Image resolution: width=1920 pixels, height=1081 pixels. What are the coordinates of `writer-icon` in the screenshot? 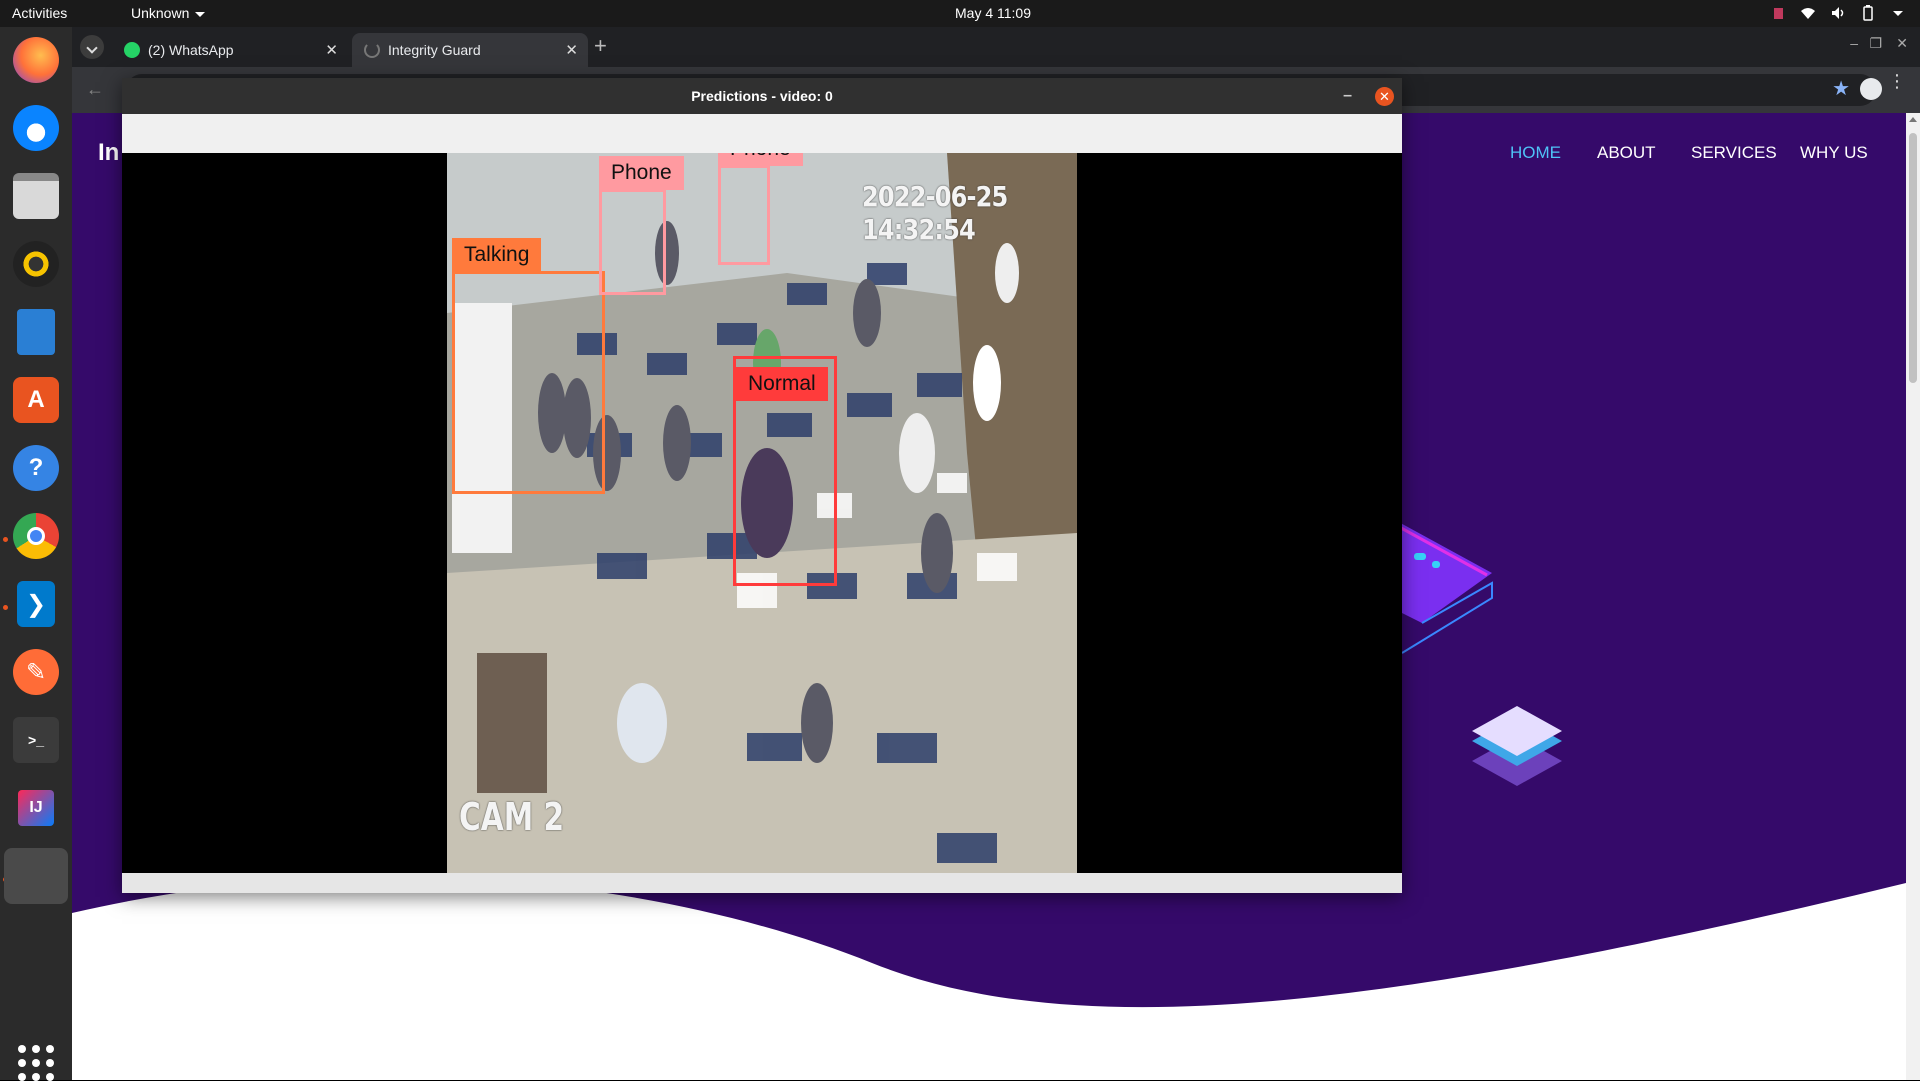 It's located at (36, 332).